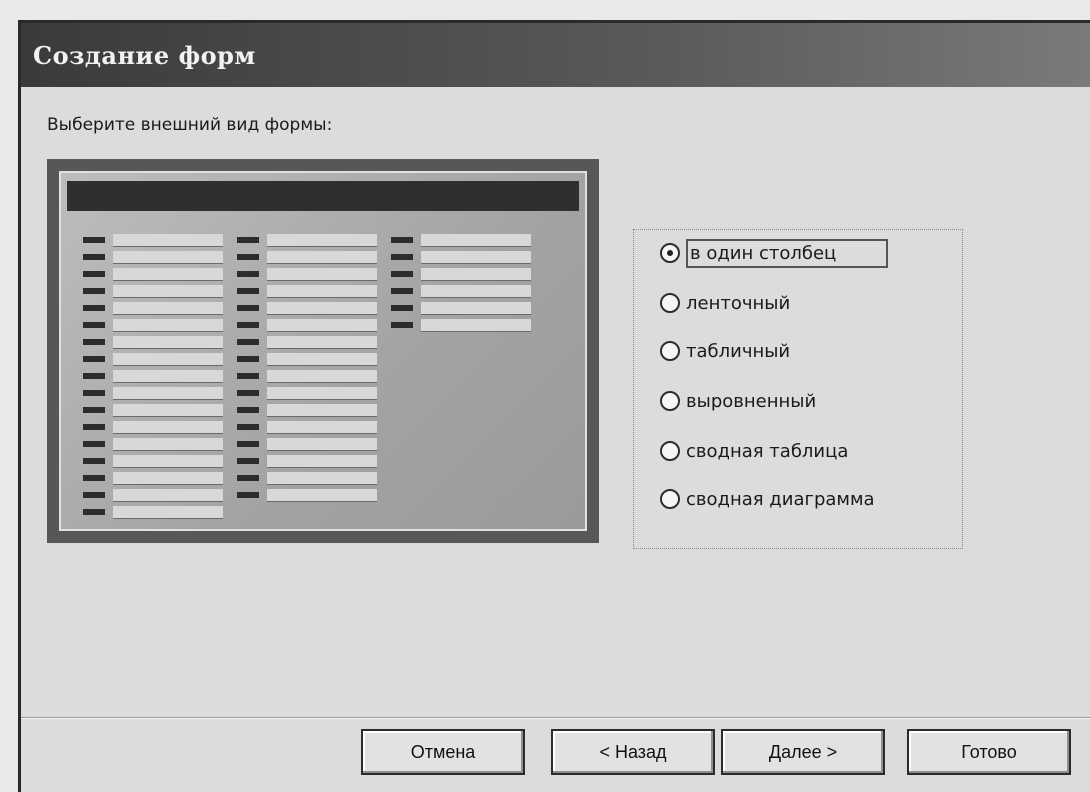  What do you see at coordinates (767, 451) in the screenshot?
I see `option-pivottable-label: сводная таблица` at bounding box center [767, 451].